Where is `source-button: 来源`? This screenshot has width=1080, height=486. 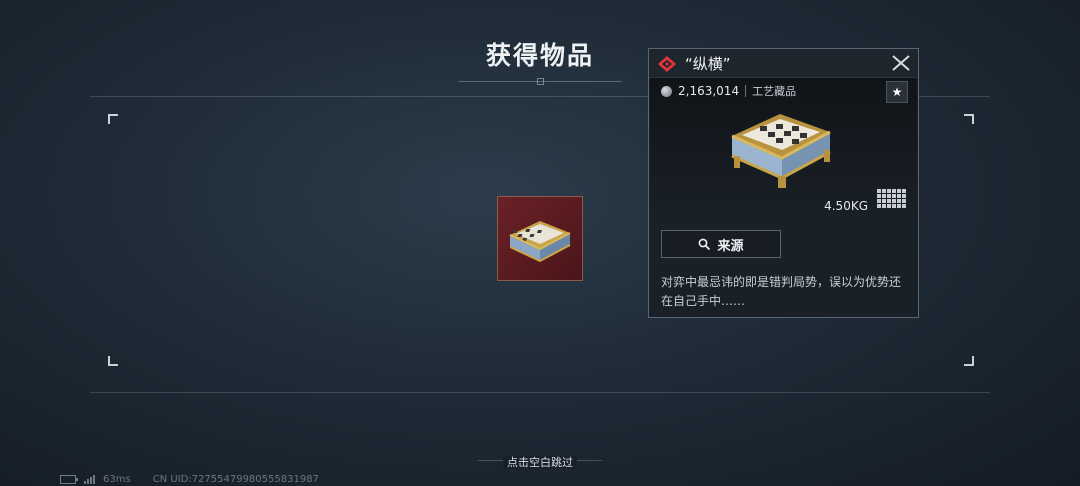
source-button: 来源 is located at coordinates (721, 244).